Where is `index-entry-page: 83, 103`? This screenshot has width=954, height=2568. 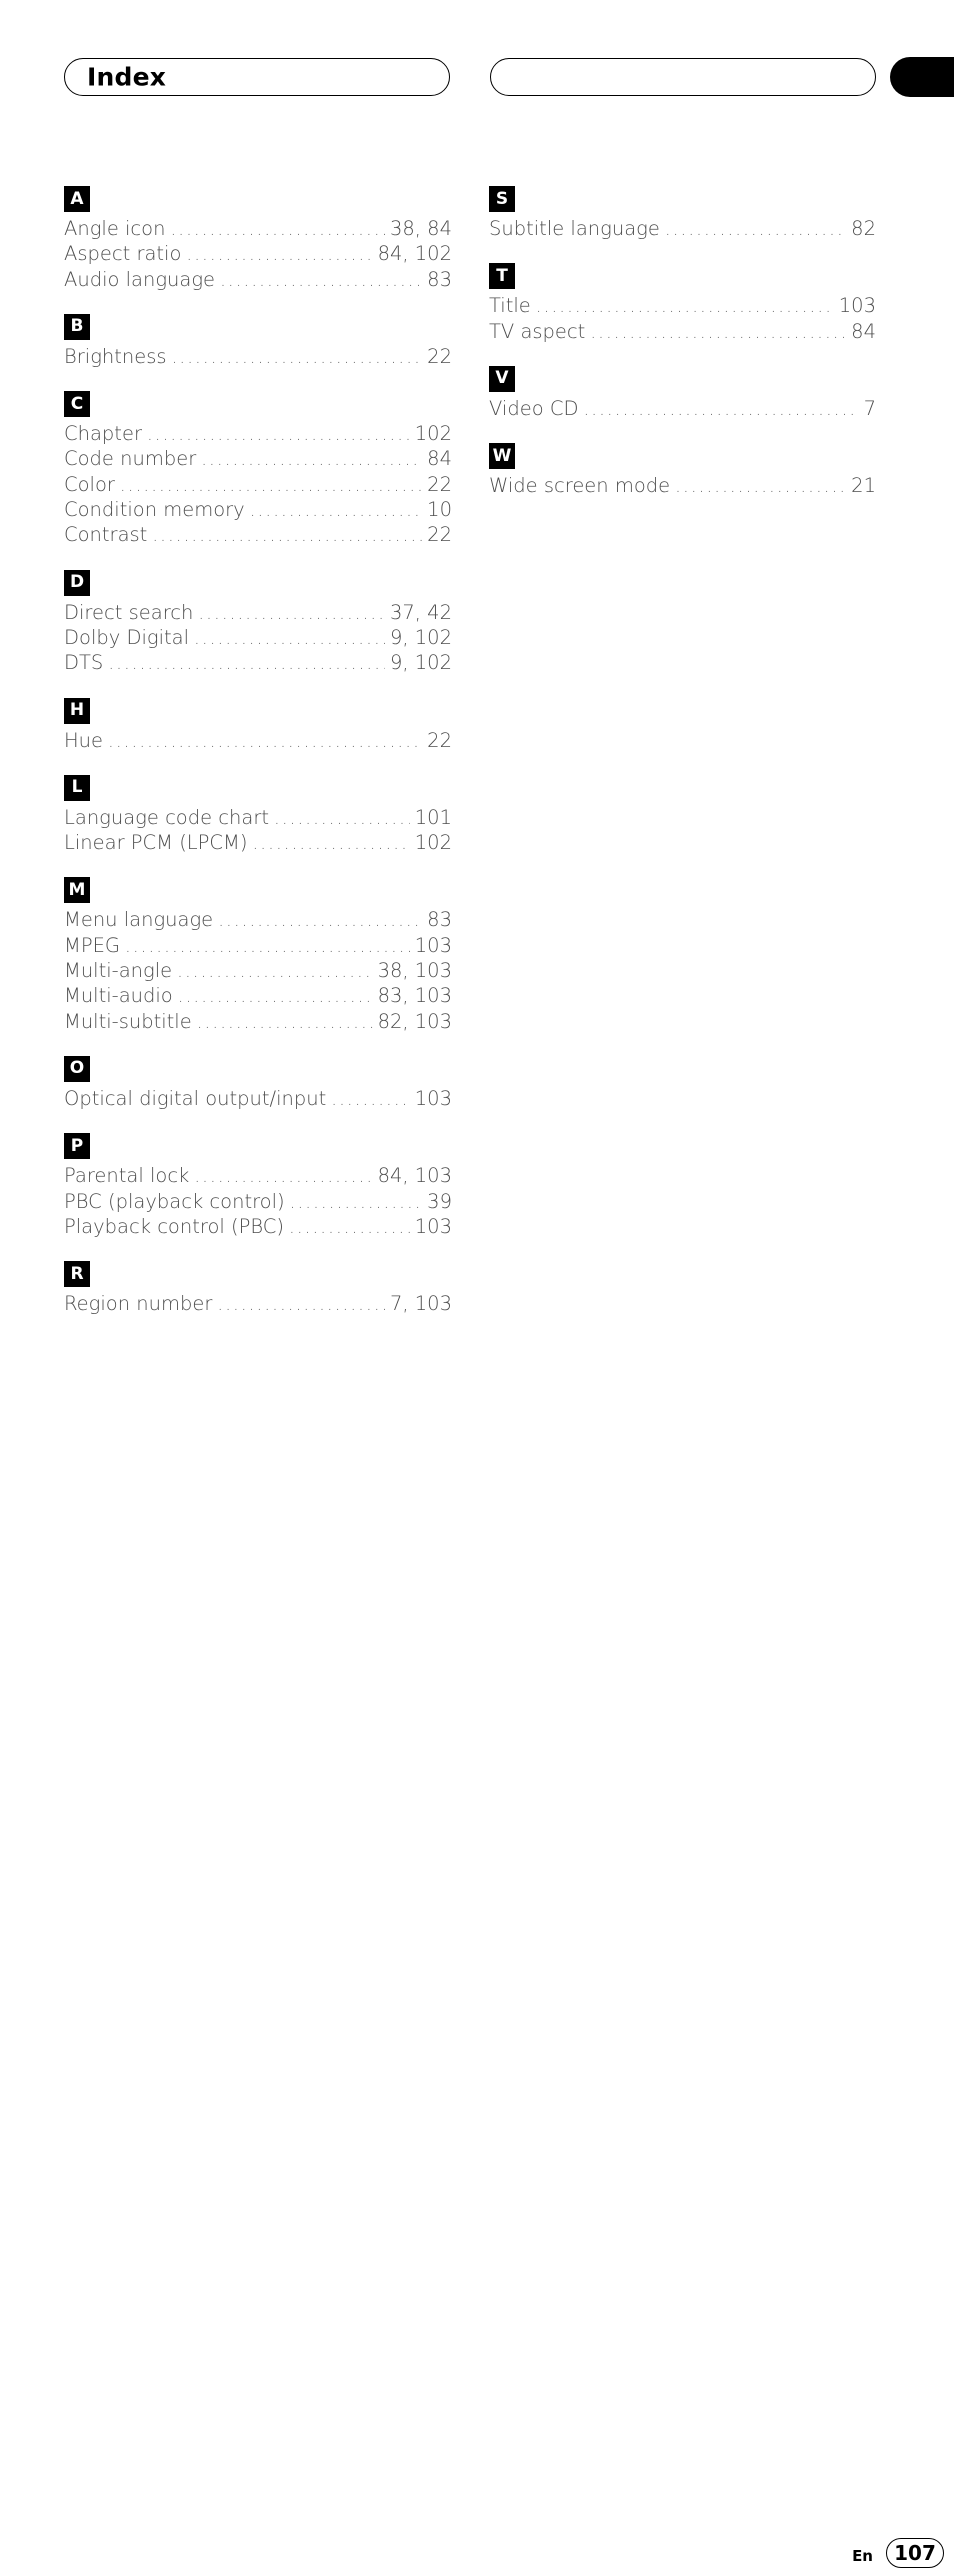 index-entry-page: 83, 103 is located at coordinates (414, 996).